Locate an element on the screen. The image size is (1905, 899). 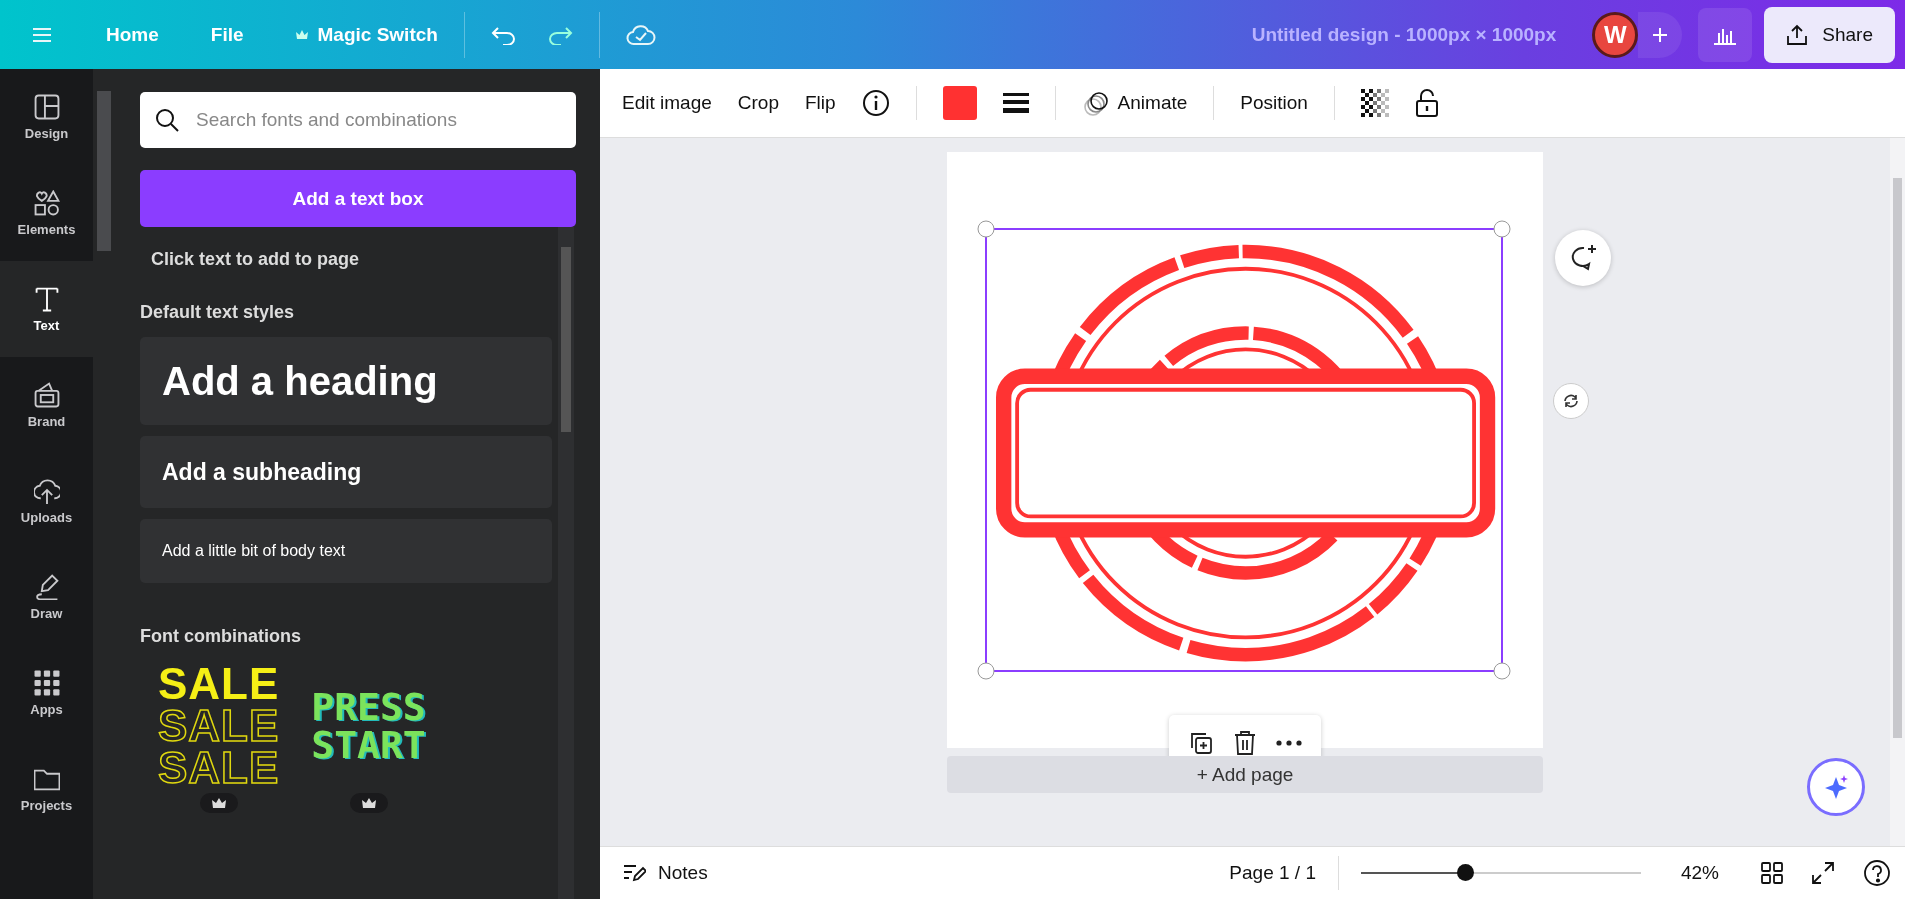
crop-button: Crop is located at coordinates (758, 103).